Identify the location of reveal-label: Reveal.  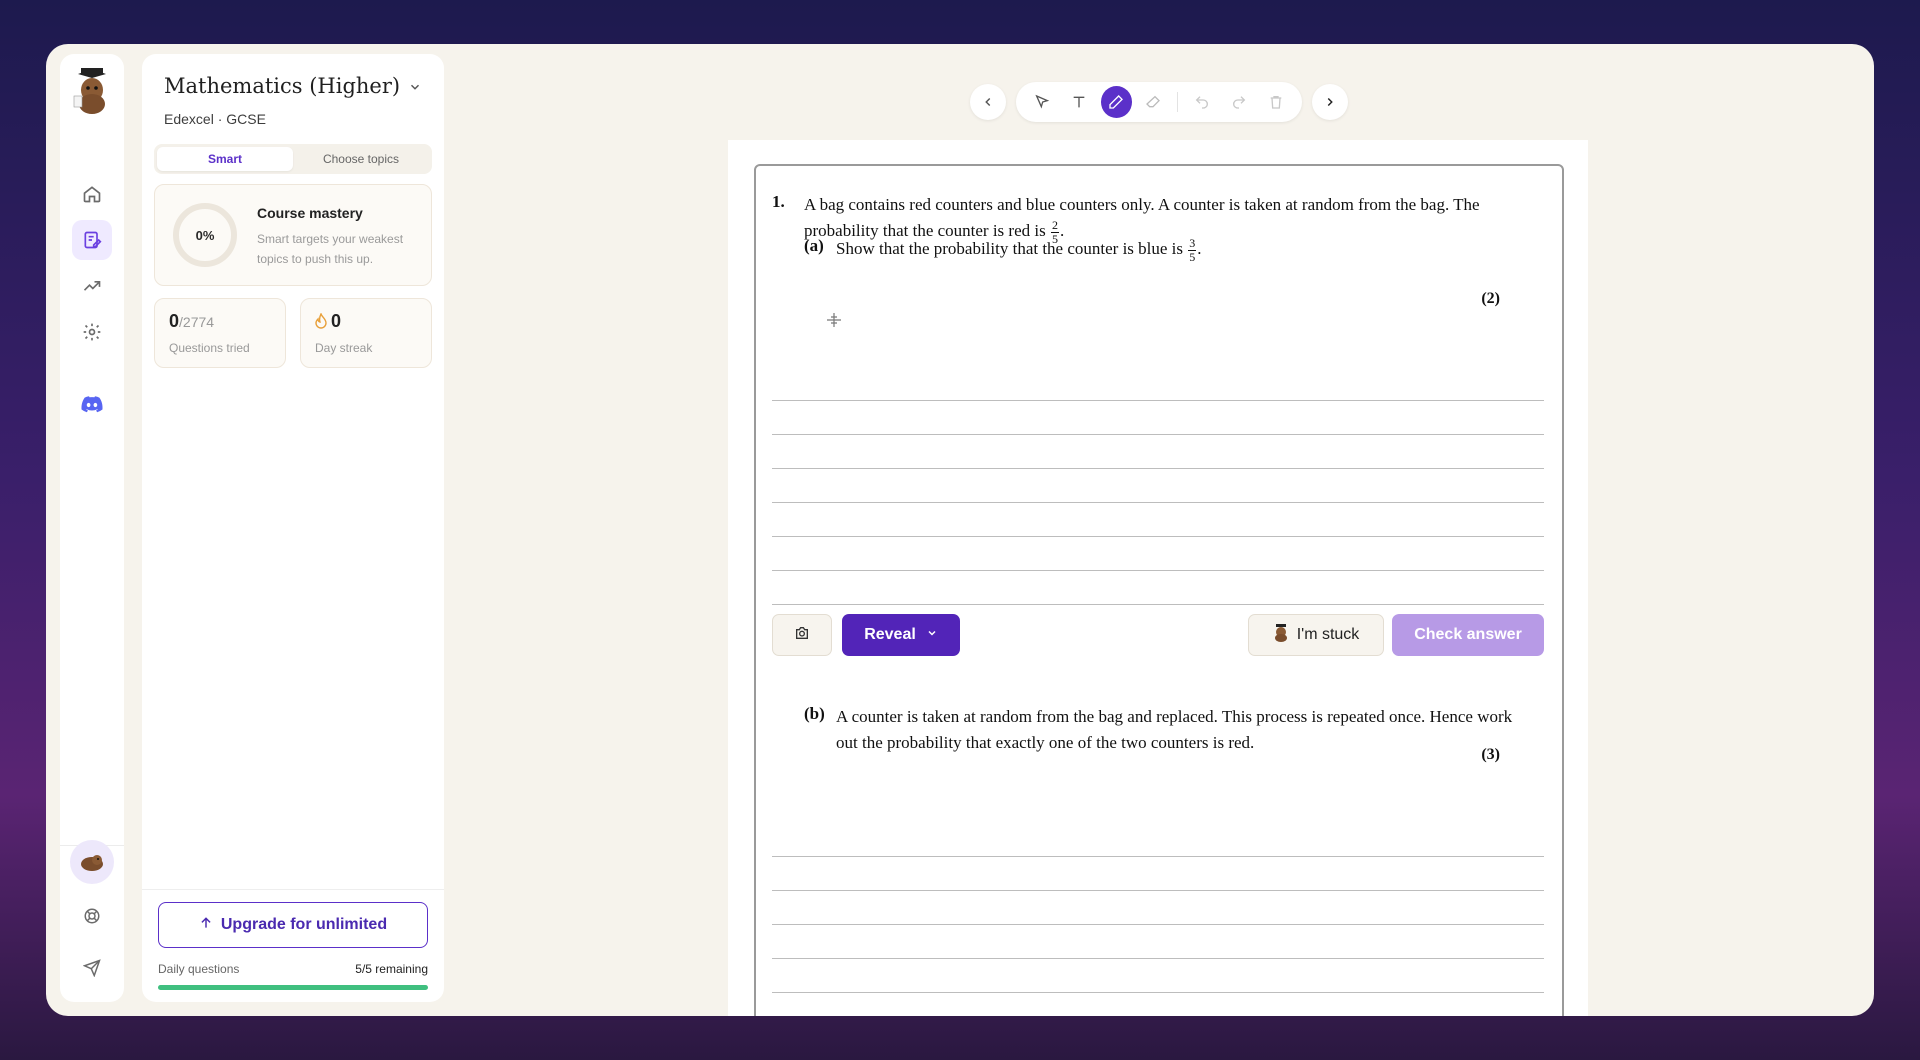
(890, 634).